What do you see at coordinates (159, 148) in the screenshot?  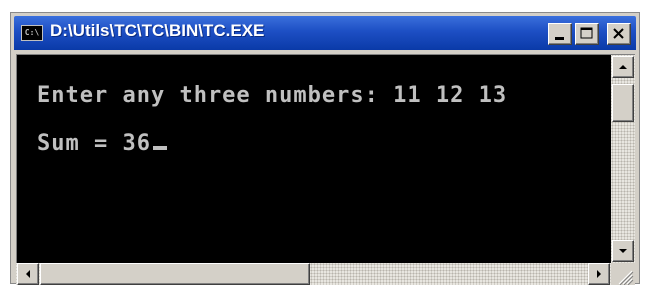 I see `text-cursor` at bounding box center [159, 148].